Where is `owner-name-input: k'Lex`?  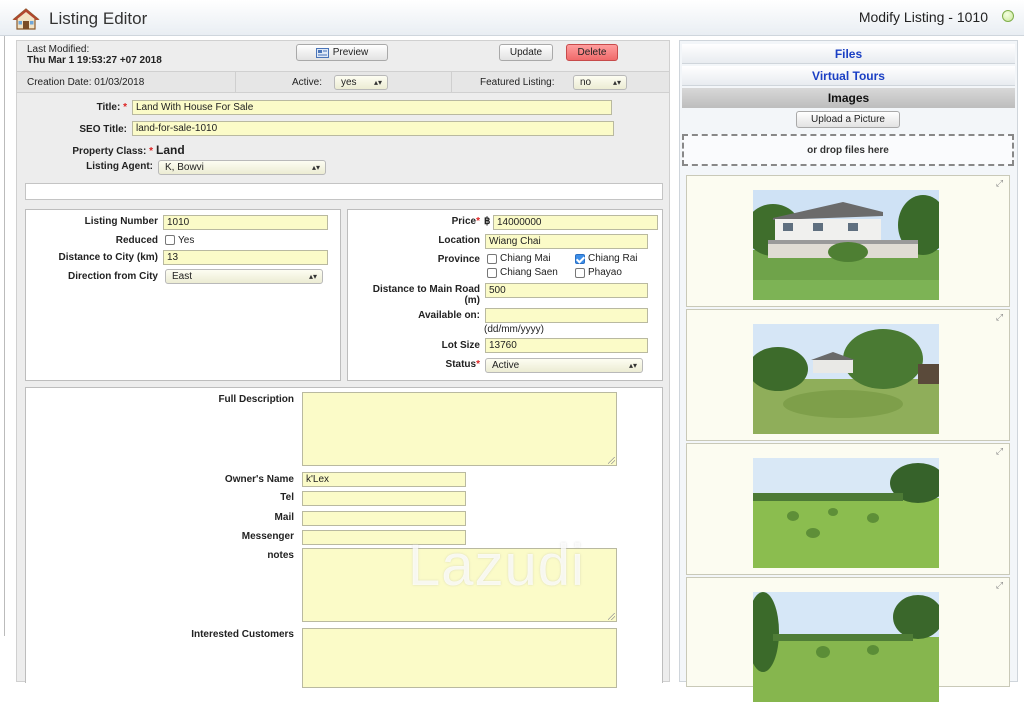
owner-name-input: k'Lex is located at coordinates (384, 479).